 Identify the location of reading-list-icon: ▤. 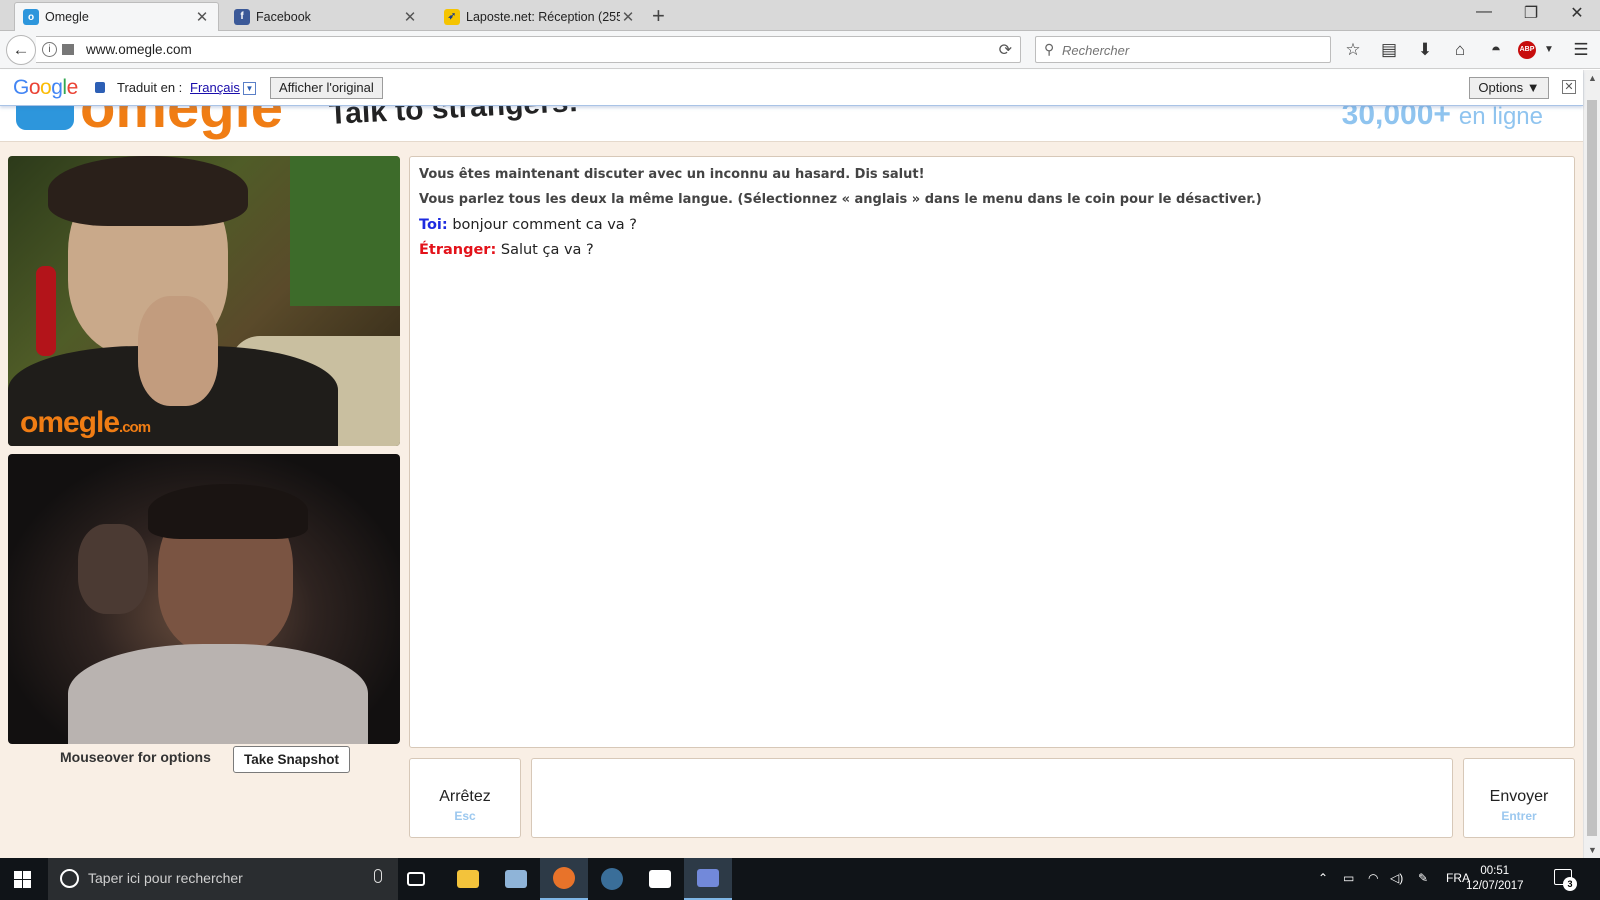
(1389, 50).